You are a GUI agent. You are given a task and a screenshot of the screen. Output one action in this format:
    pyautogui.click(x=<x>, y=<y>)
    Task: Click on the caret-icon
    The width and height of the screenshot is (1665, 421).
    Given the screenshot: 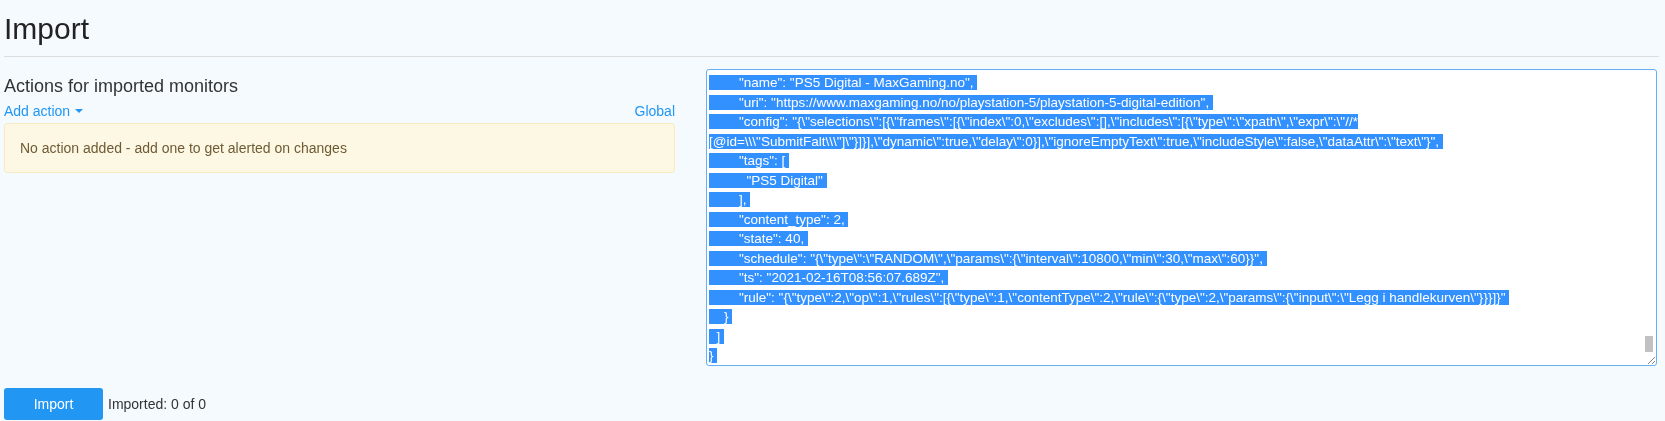 What is the action you would take?
    pyautogui.click(x=79, y=111)
    